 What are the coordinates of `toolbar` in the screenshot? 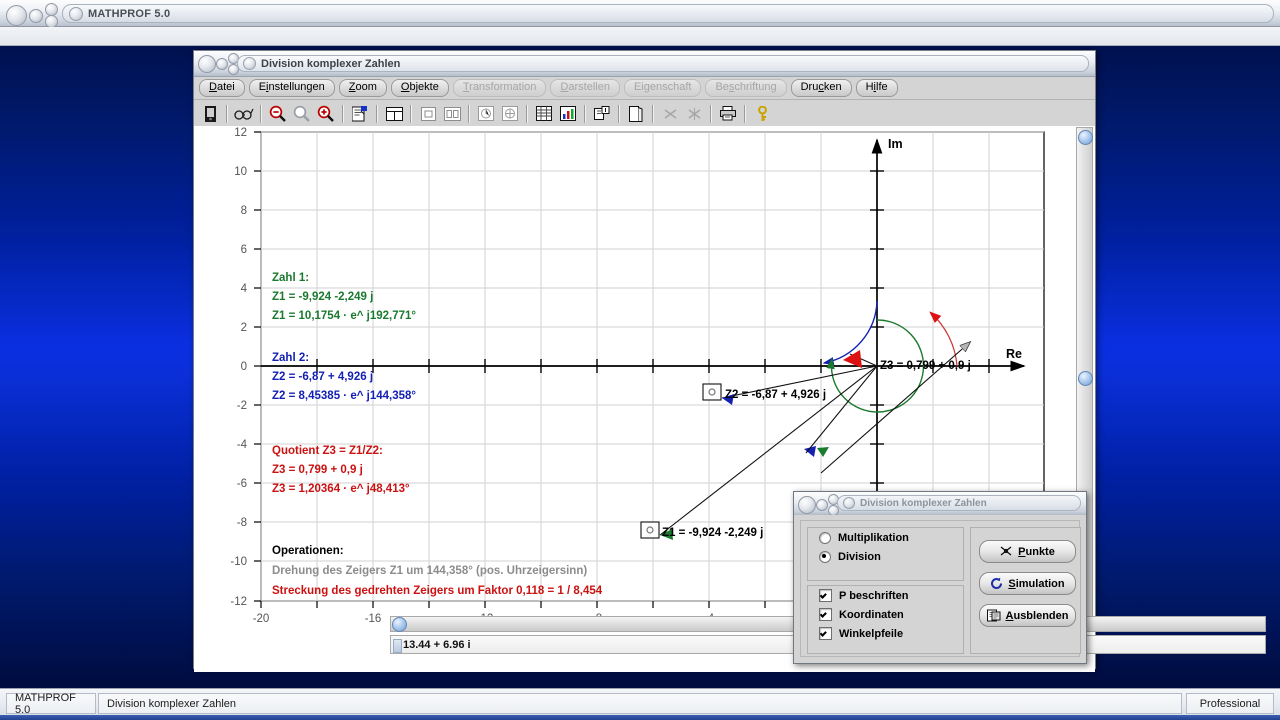 It's located at (644, 114).